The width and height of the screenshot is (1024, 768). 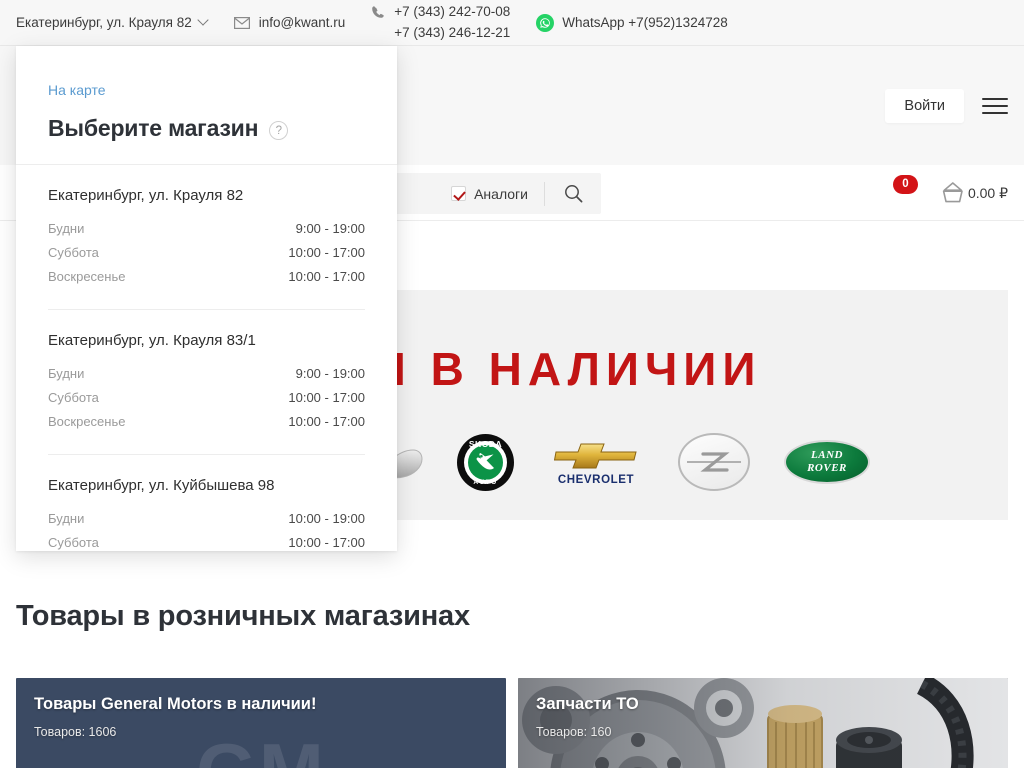 I want to click on cart-basket-icon, so click(x=953, y=193).